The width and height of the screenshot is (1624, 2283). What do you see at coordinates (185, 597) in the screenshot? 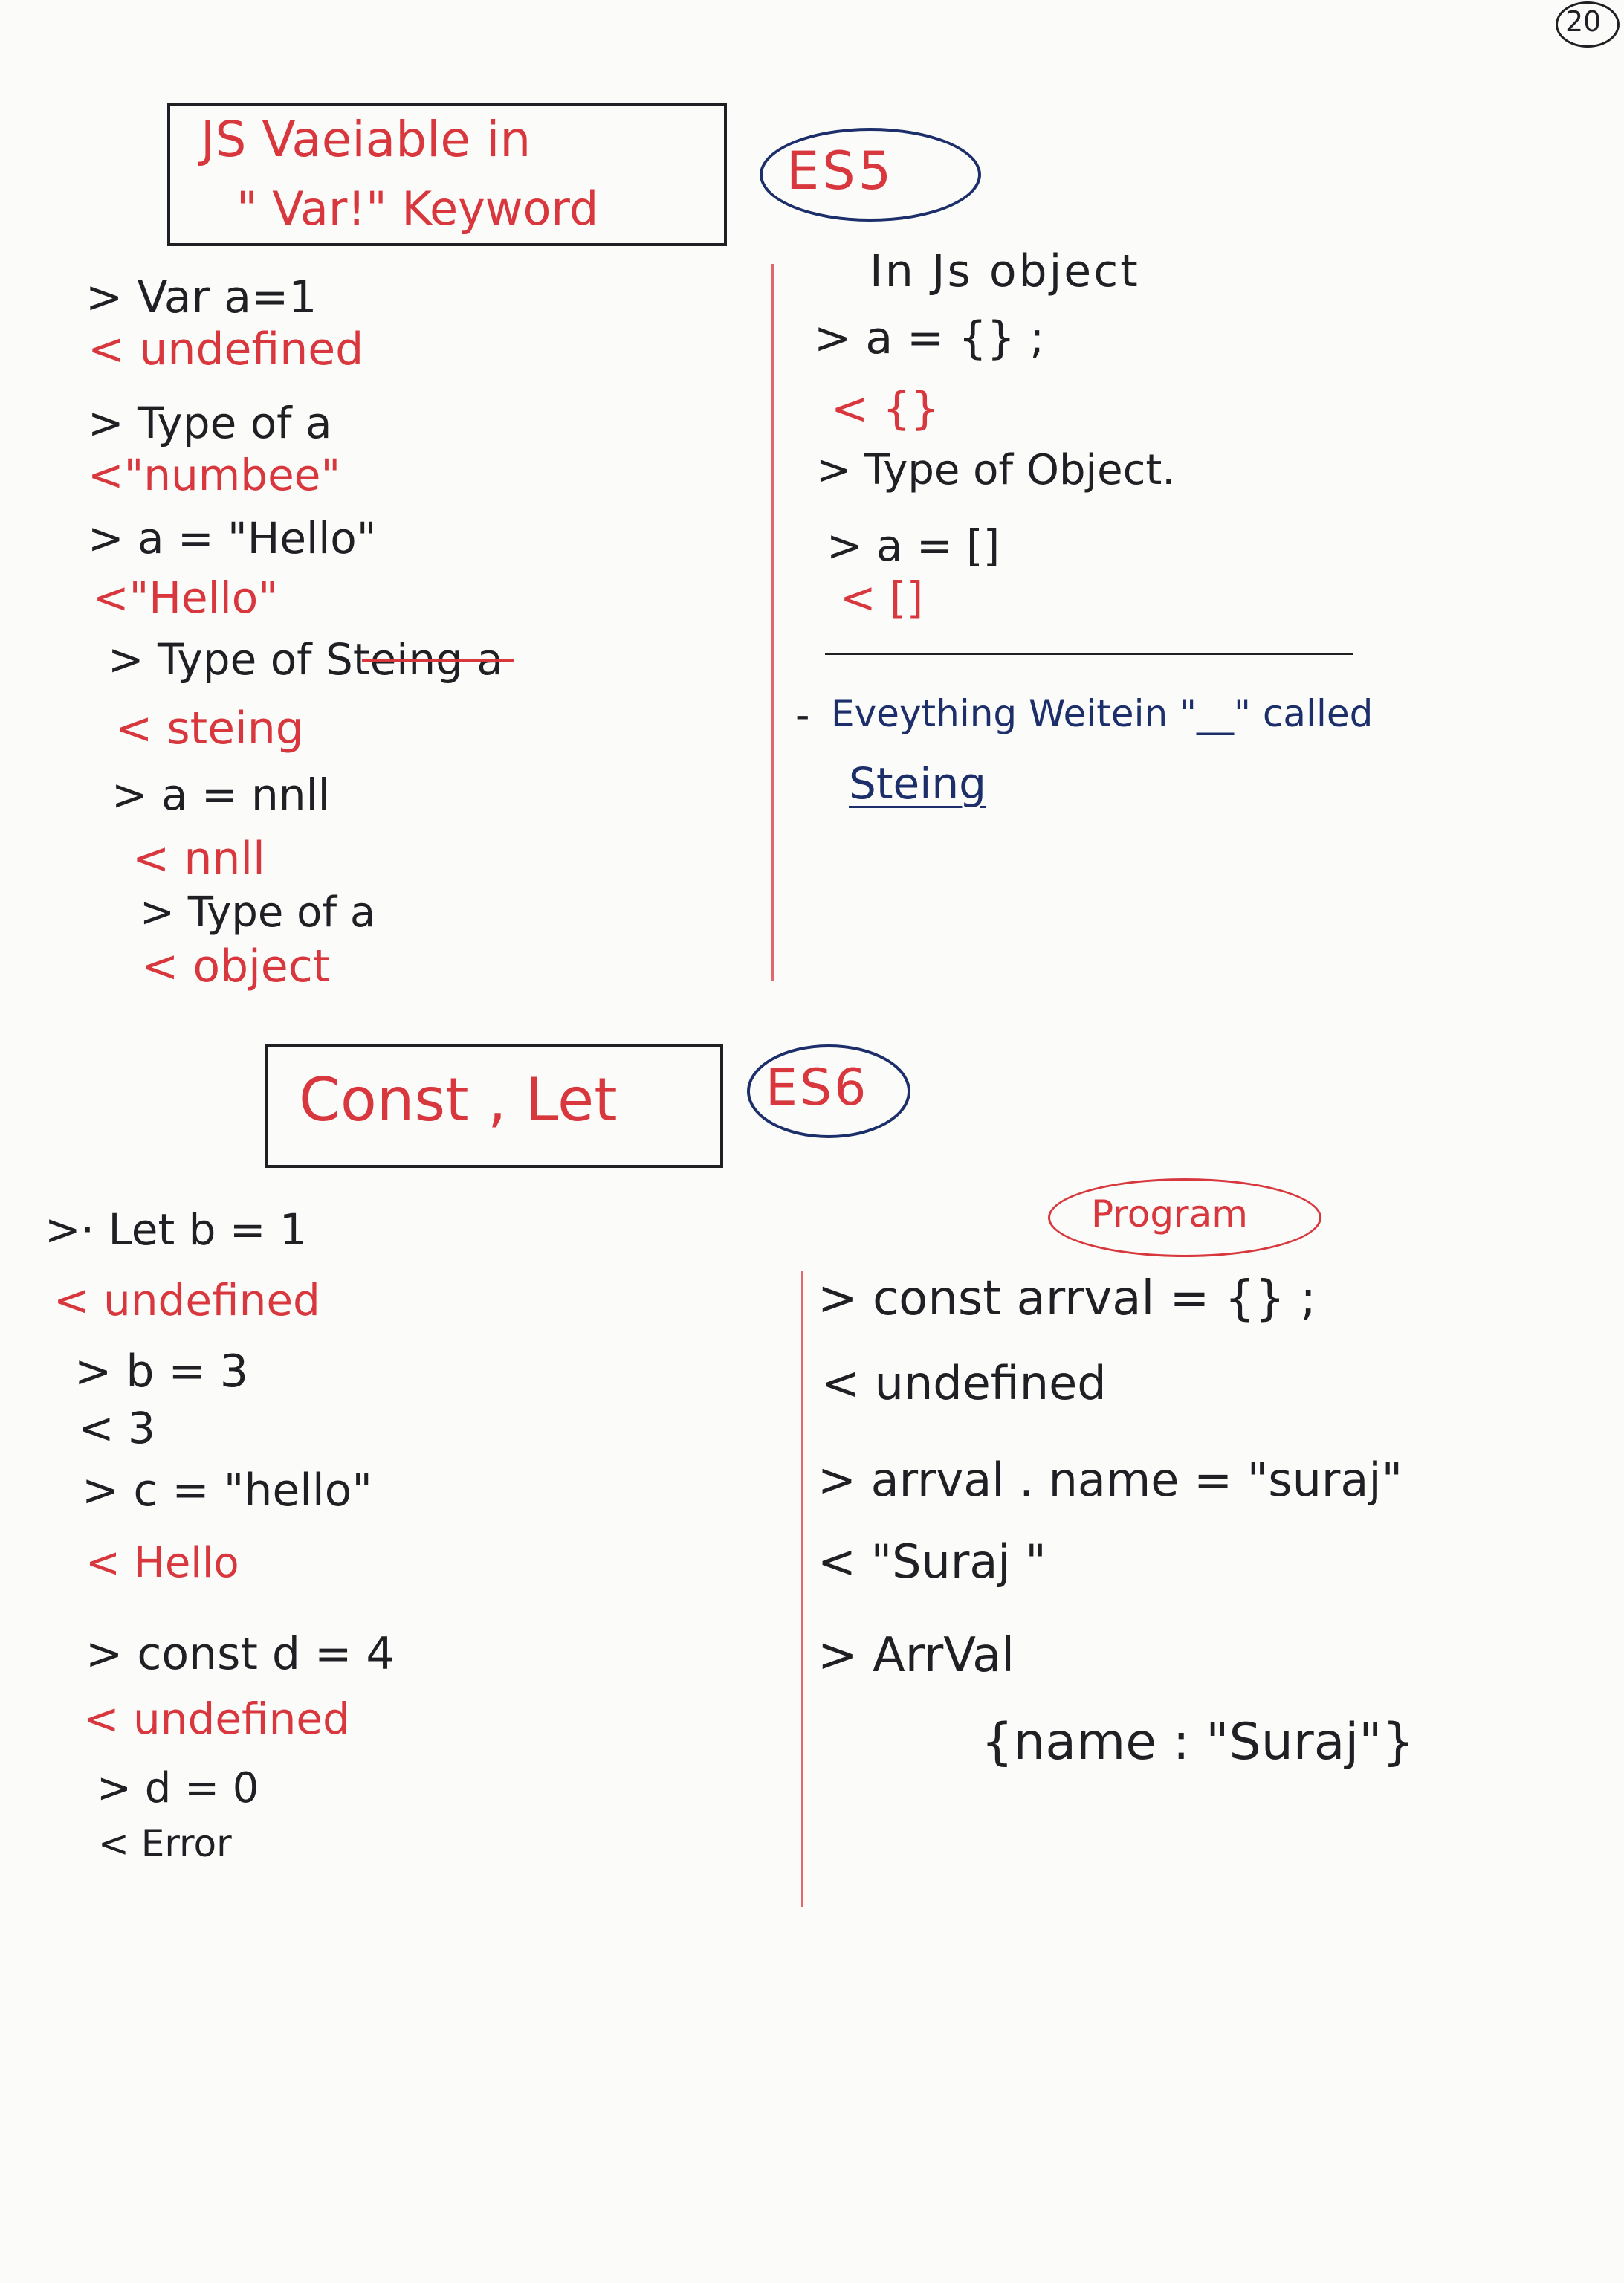
I see `s1-line-6: <"Hello"` at bounding box center [185, 597].